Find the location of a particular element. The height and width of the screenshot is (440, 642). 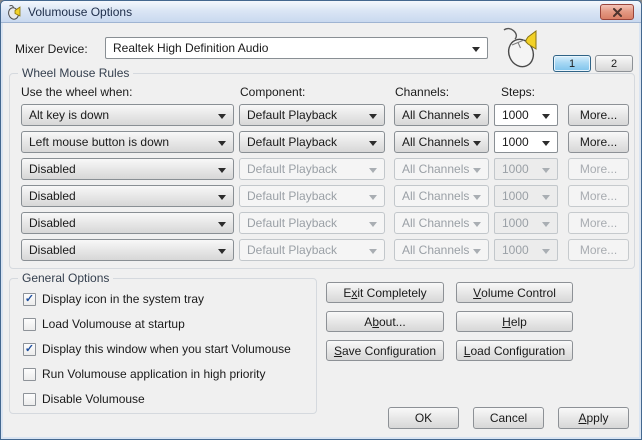

preset-tab-1: 1 is located at coordinates (572, 63).